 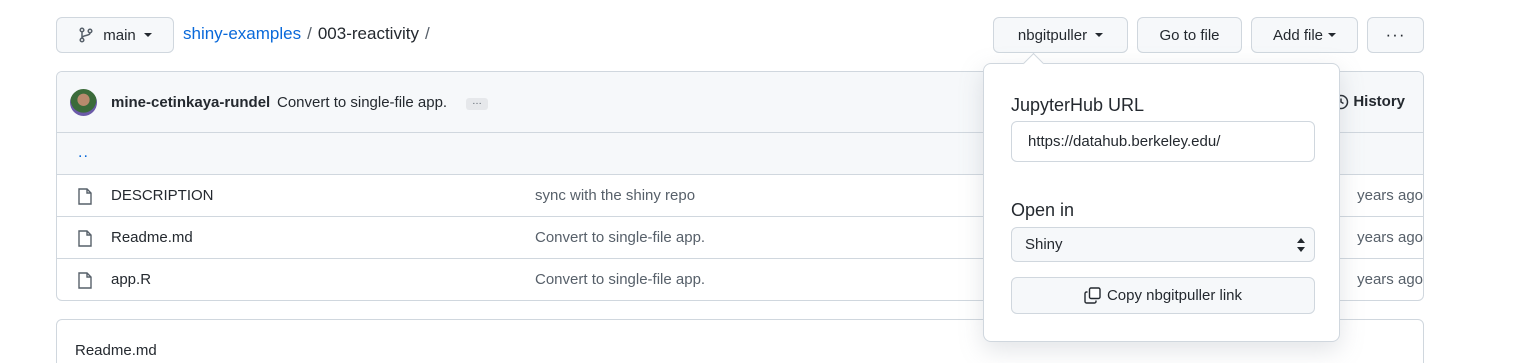 I want to click on add-file-button: Add file, so click(x=1304, y=35).